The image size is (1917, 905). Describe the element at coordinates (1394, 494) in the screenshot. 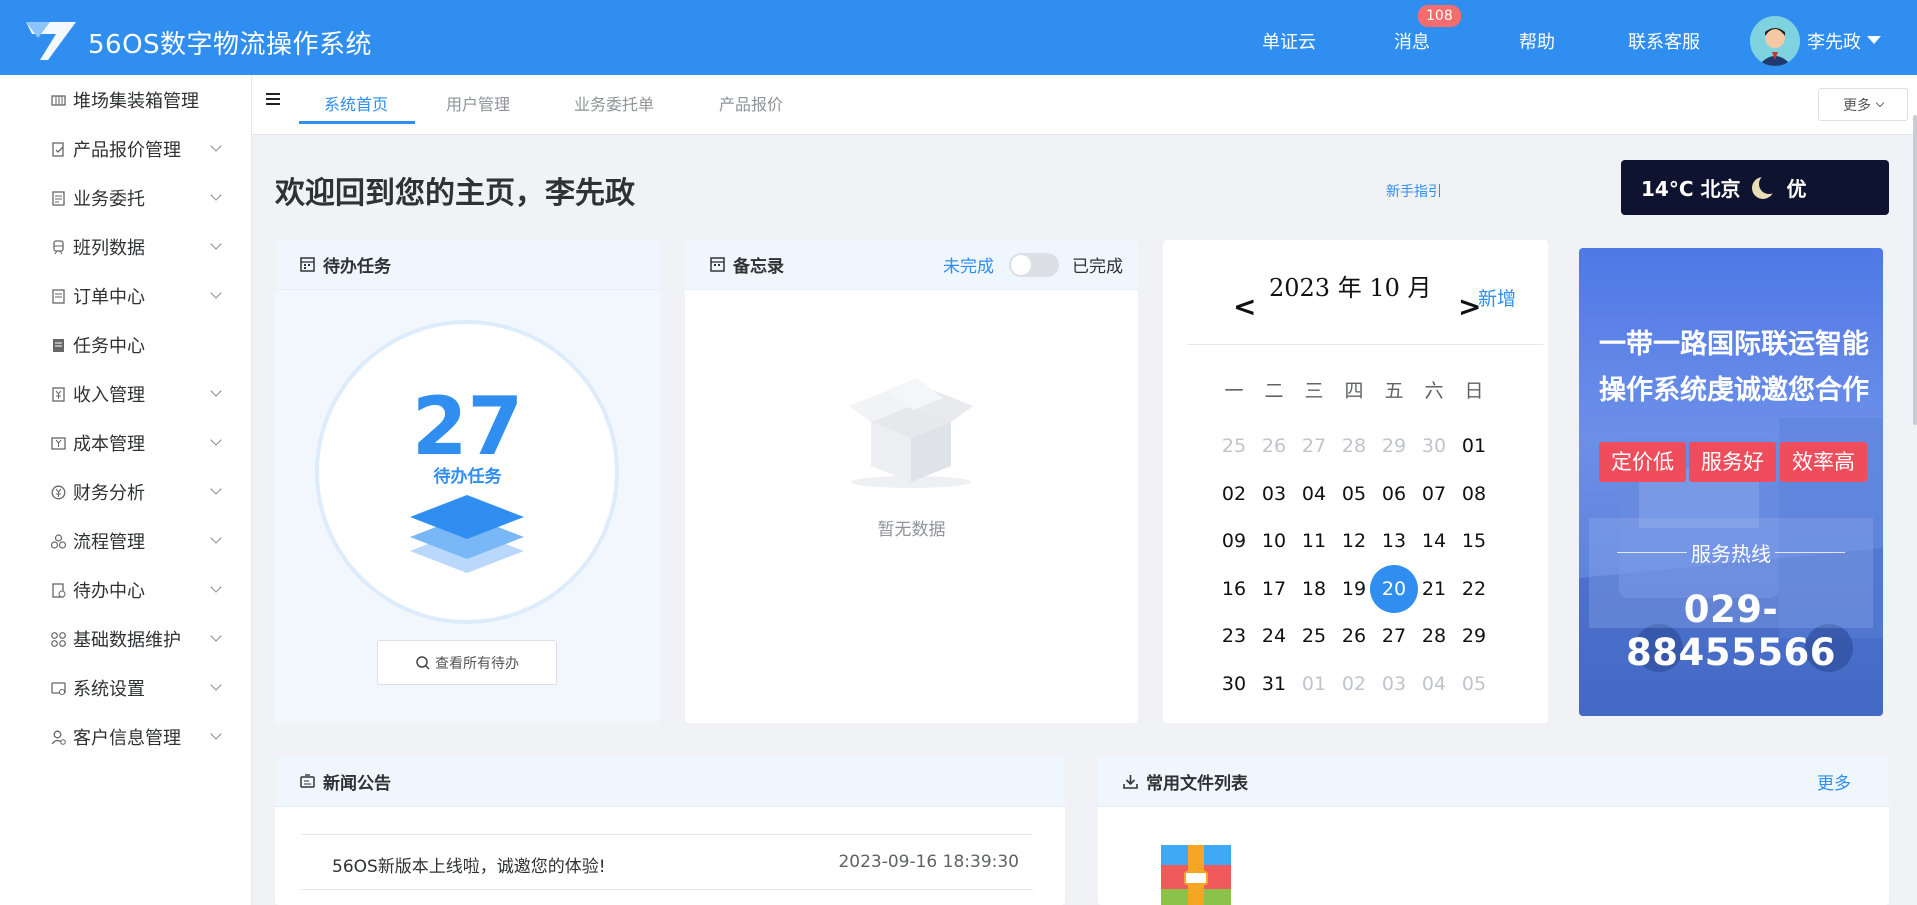

I see `calendar-day: 06` at that location.